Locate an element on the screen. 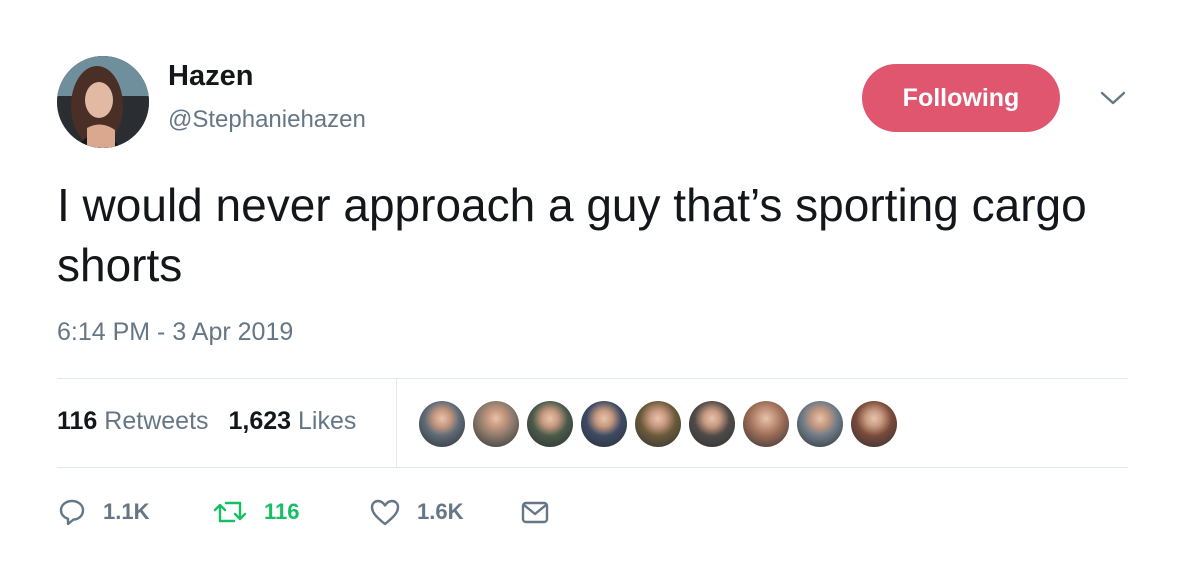 The height and width of the screenshot is (575, 1200). reply-count: 1.1K is located at coordinates (126, 511).